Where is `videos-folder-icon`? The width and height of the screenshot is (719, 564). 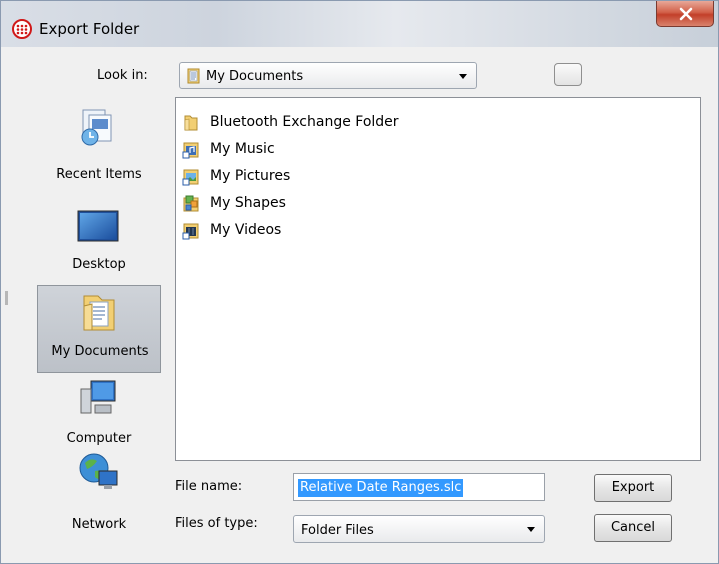
videos-folder-icon is located at coordinates (190, 231).